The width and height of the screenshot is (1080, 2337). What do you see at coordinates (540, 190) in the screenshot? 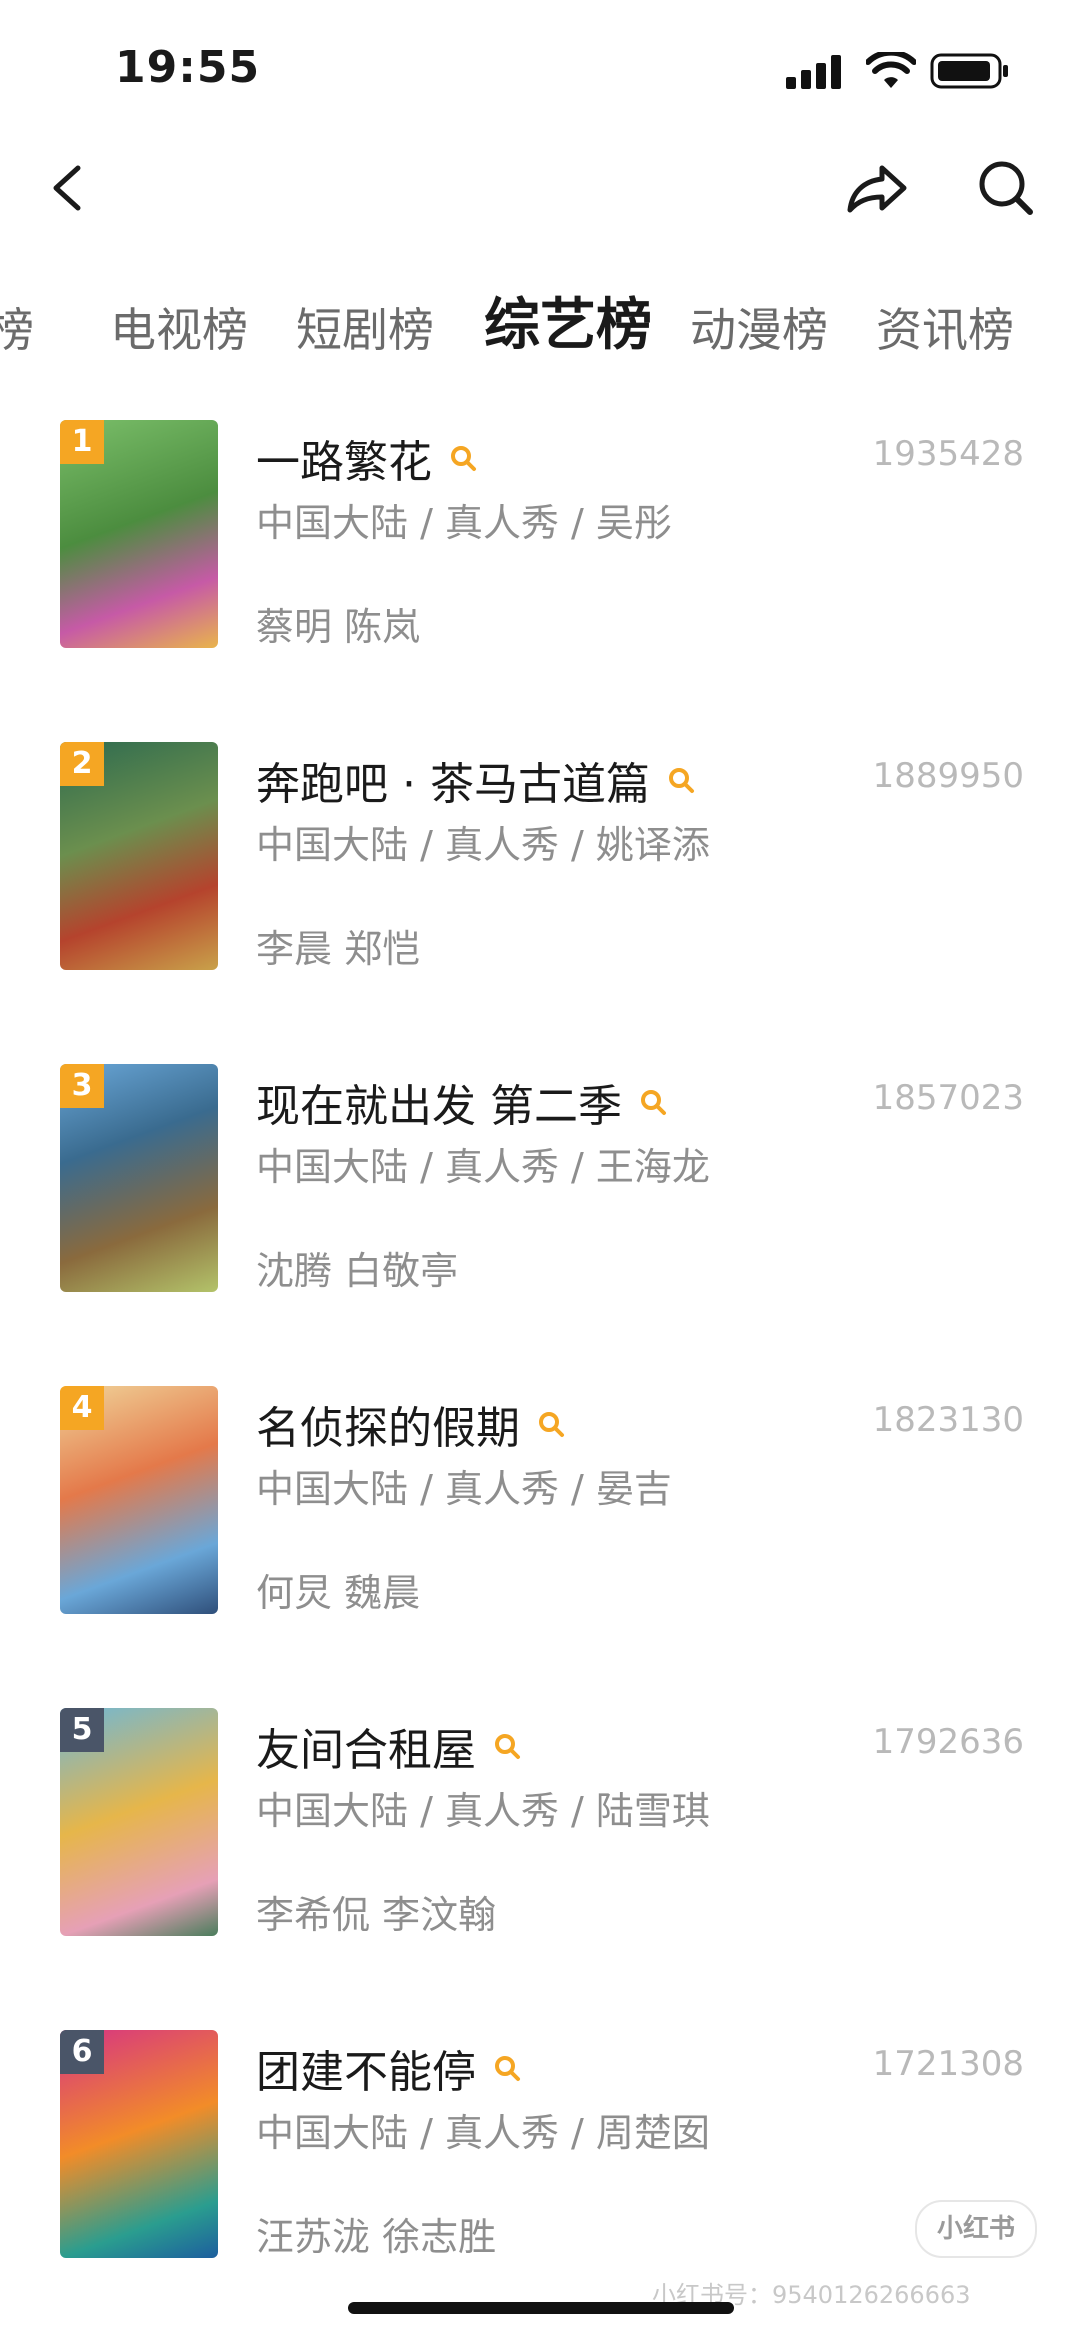
I see `top-nav-bar` at bounding box center [540, 190].